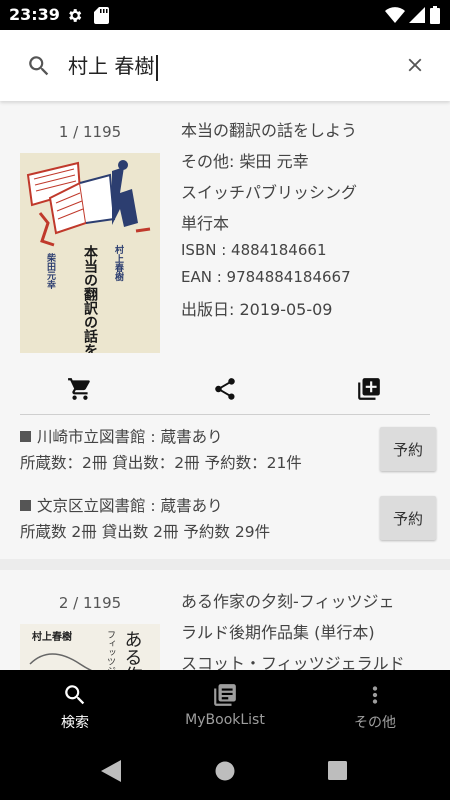  Describe the element at coordinates (161, 463) in the screenshot. I see `library-stats: 所蔵数：2冊 貸出数：2冊 予約数：21件` at that location.